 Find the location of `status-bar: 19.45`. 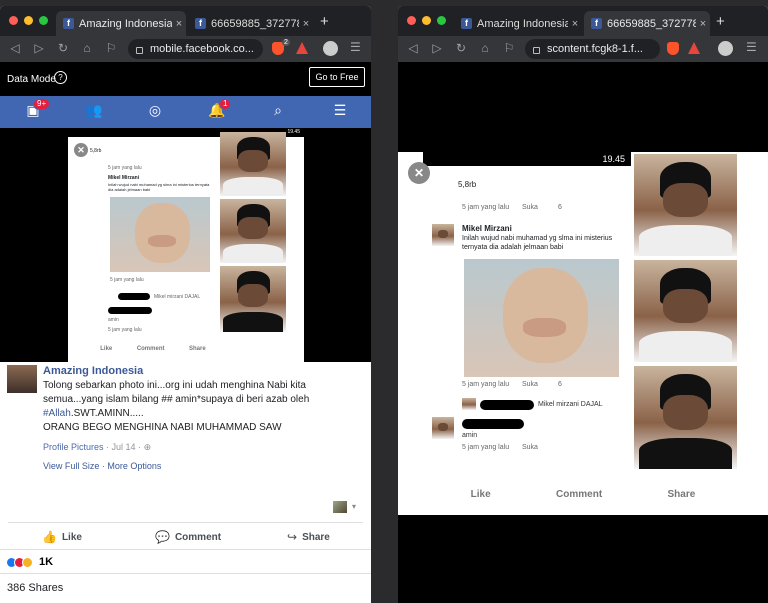

status-bar: 19.45 is located at coordinates (527, 159).